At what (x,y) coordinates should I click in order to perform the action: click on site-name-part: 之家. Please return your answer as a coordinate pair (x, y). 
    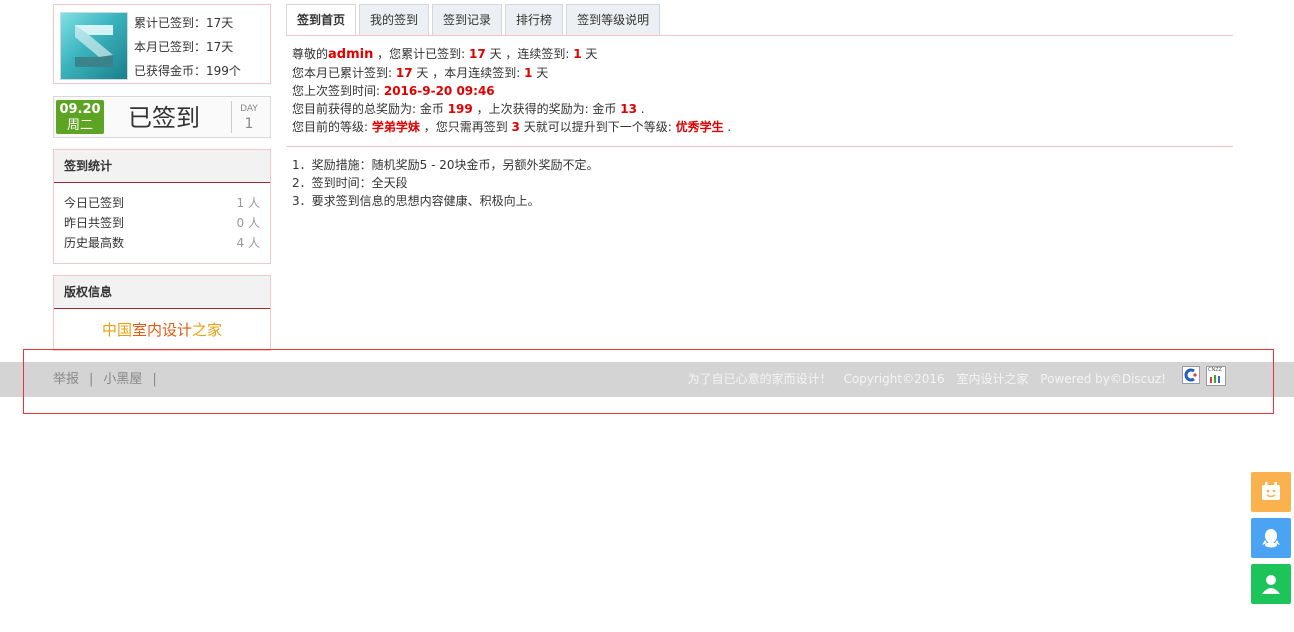
    Looking at the image, I should click on (207, 330).